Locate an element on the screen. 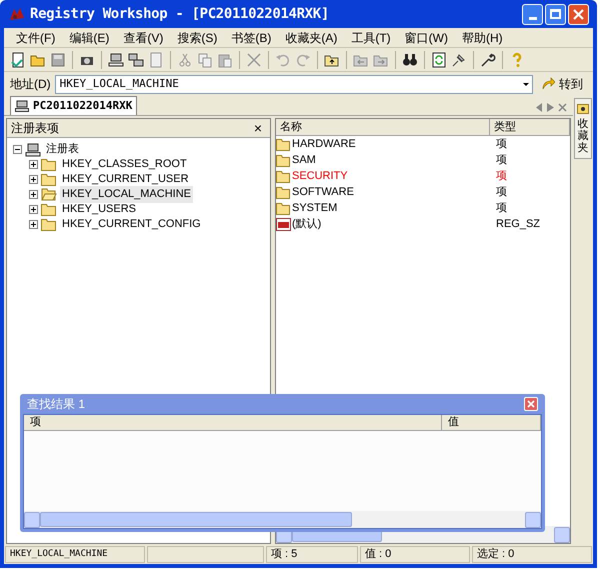 Image resolution: width=600 pixels, height=573 pixels. app-logo-icon is located at coordinates (17, 14).